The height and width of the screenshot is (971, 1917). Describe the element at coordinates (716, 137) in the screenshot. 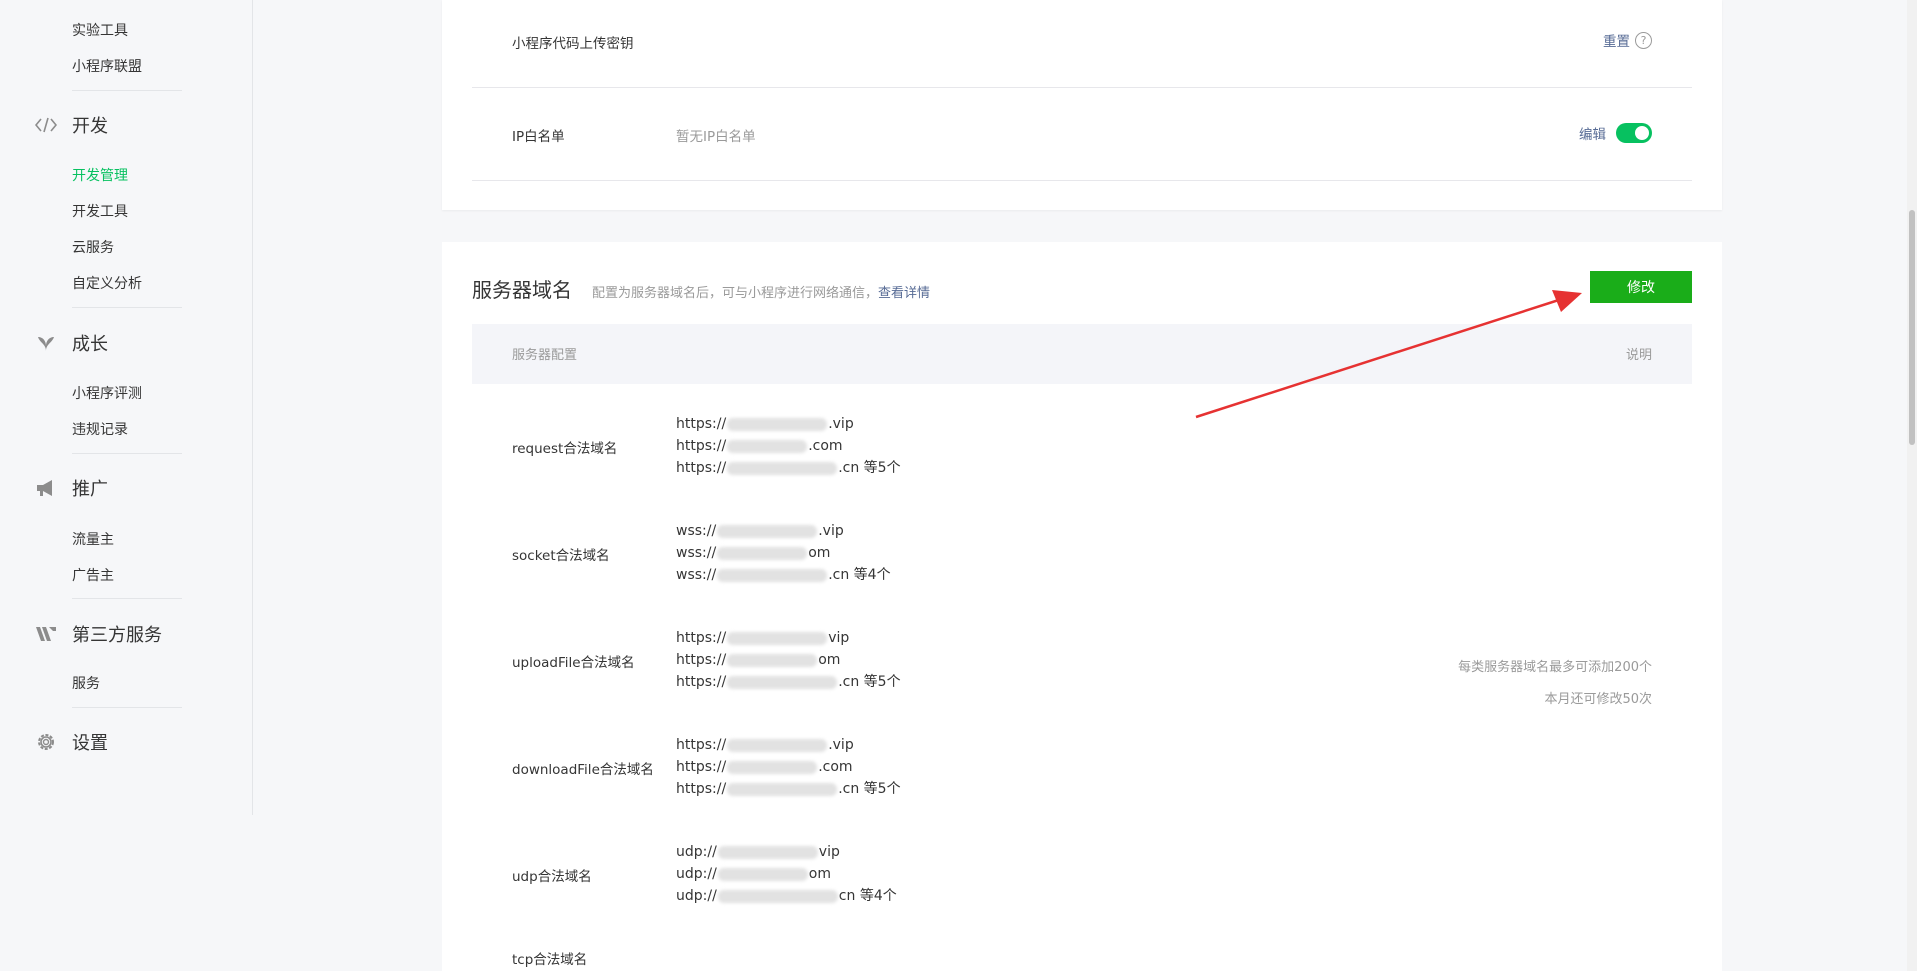

I see `ip-whitelist-value: 暂无IP白名单` at that location.